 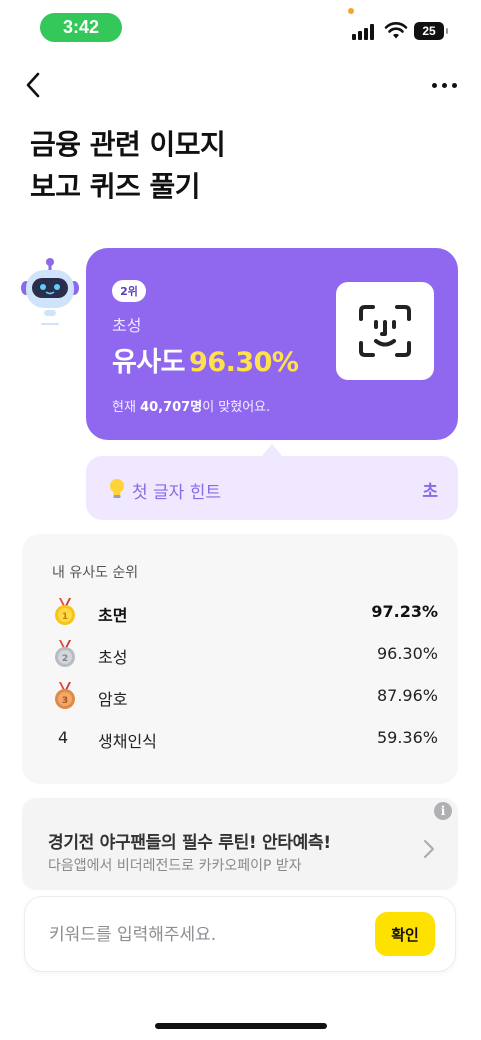 I want to click on lightbulb-icon, so click(x=117, y=488).